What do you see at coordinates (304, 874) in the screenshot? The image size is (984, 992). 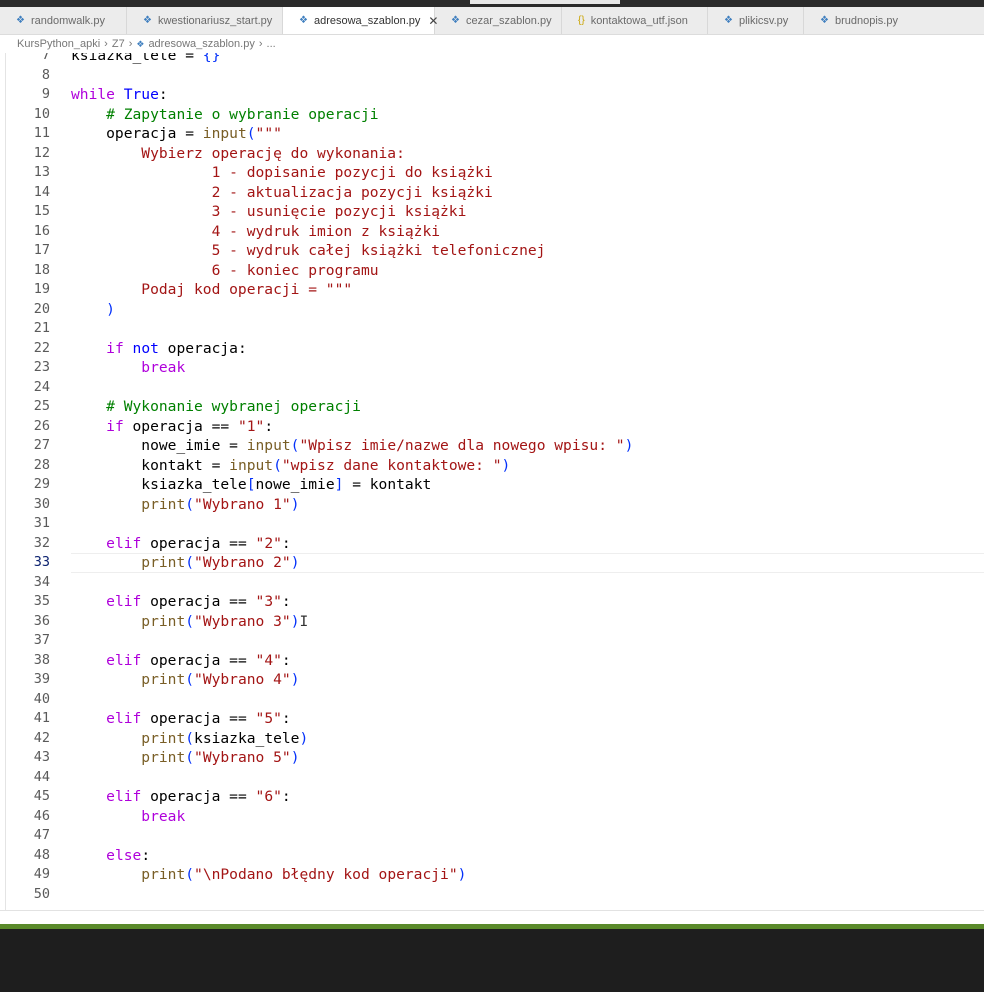 I see `code-text: print("\nPodano błędny kod operacji")` at bounding box center [304, 874].